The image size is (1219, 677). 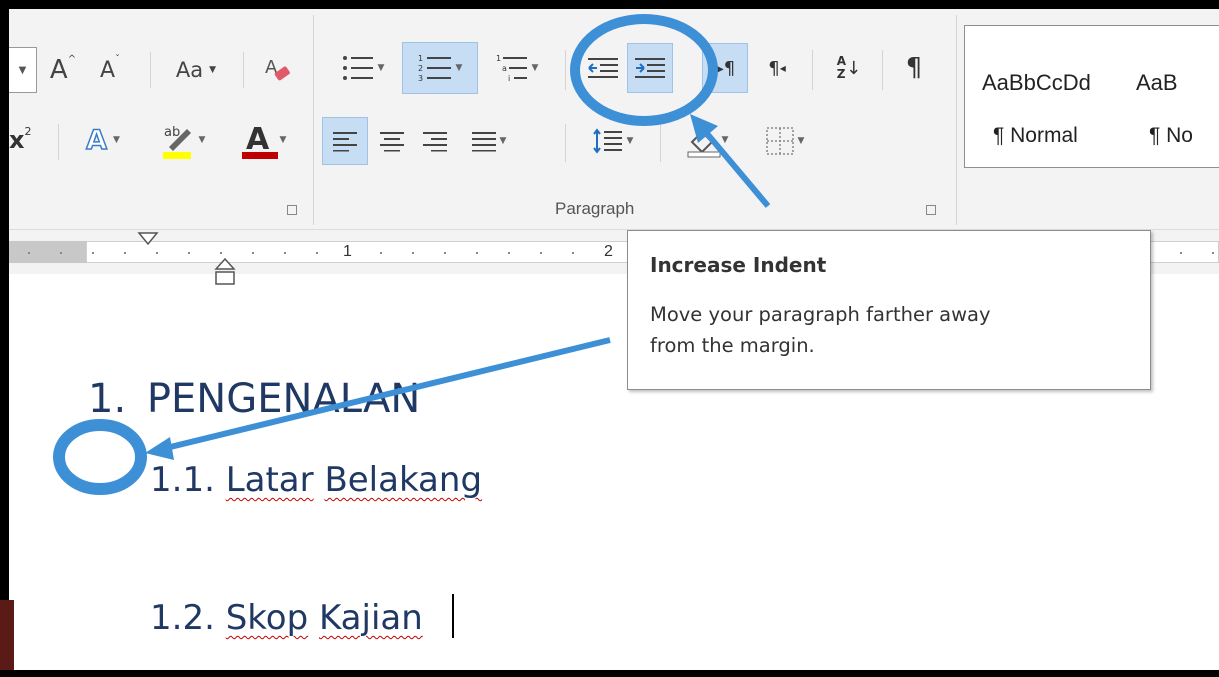 I want to click on highlight-circle-toolbar, so click(x=644, y=70).